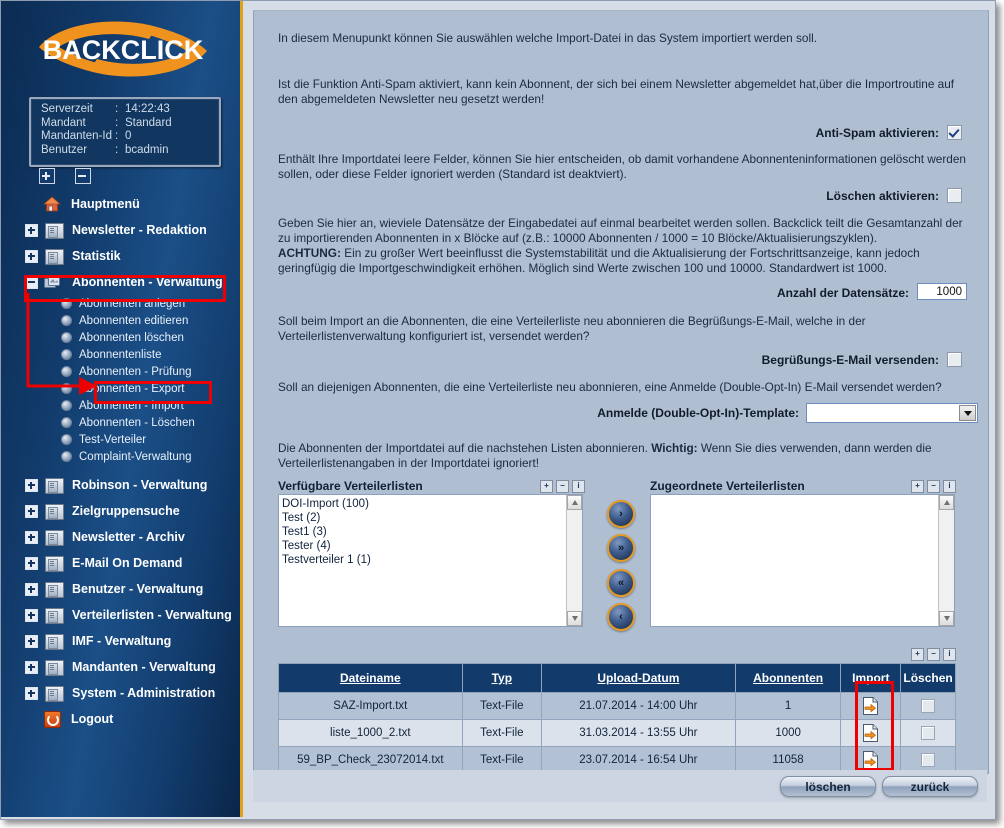 This screenshot has width=1004, height=828. What do you see at coordinates (122, 719) in the screenshot?
I see `sidebar-item-logout: Logout` at bounding box center [122, 719].